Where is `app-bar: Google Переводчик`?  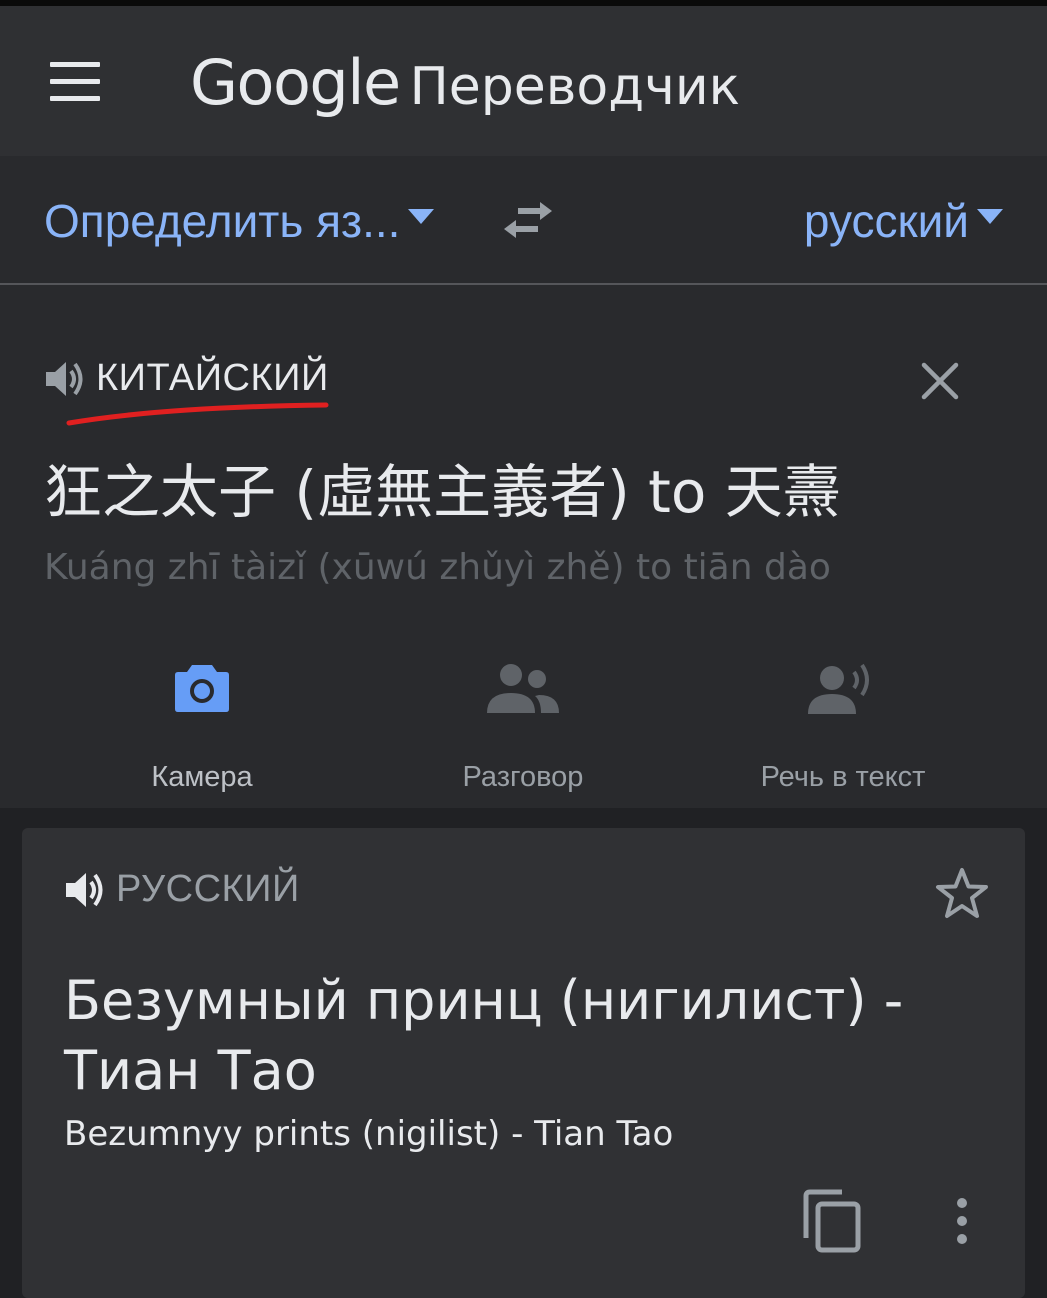 app-bar: Google Переводчик is located at coordinates (523, 81).